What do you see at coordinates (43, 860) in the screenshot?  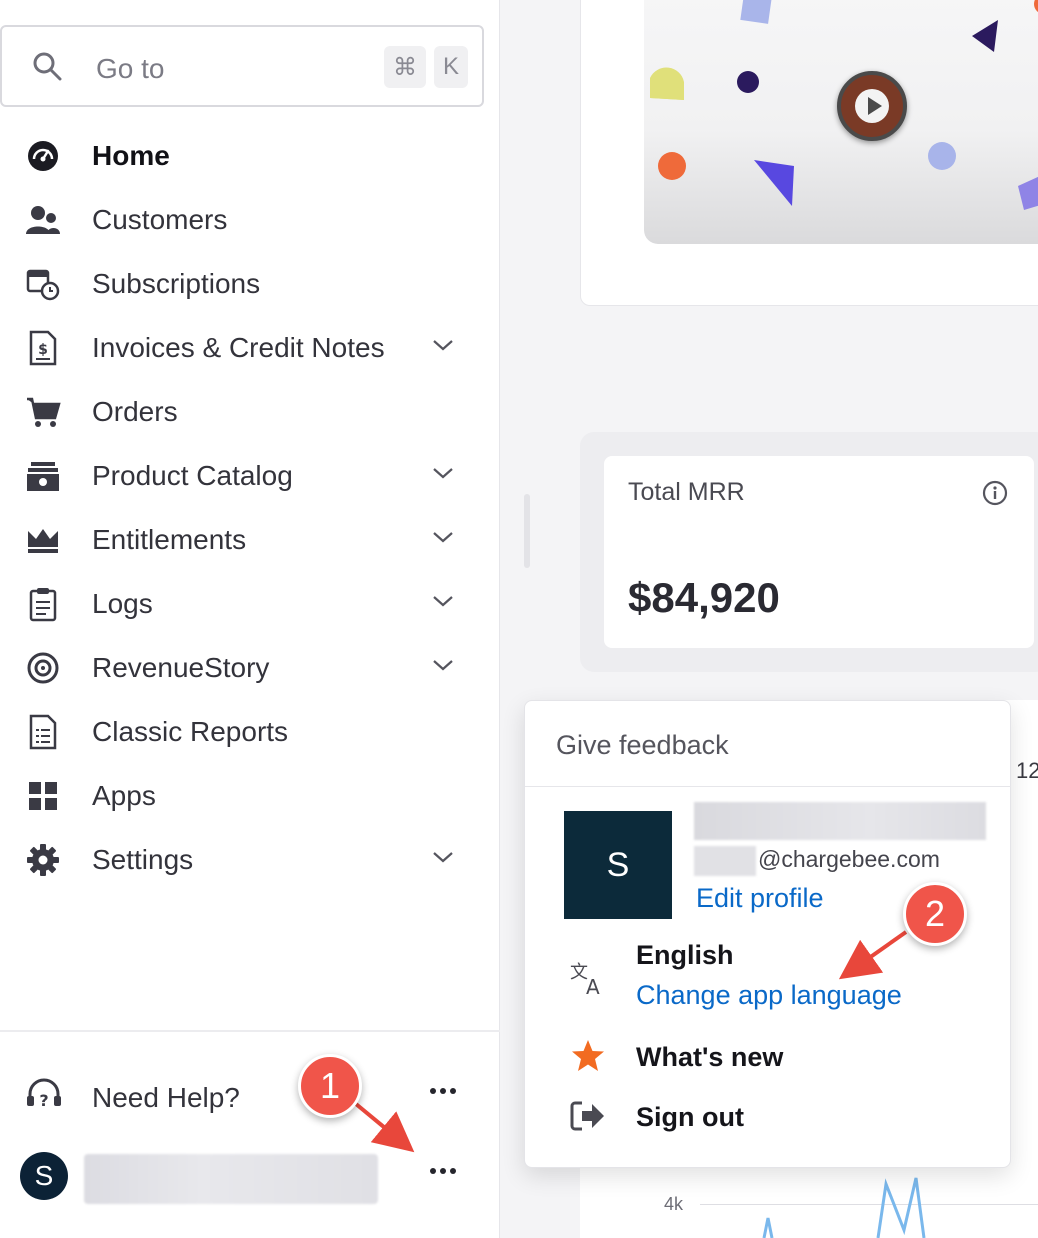 I see `gear-icon` at bounding box center [43, 860].